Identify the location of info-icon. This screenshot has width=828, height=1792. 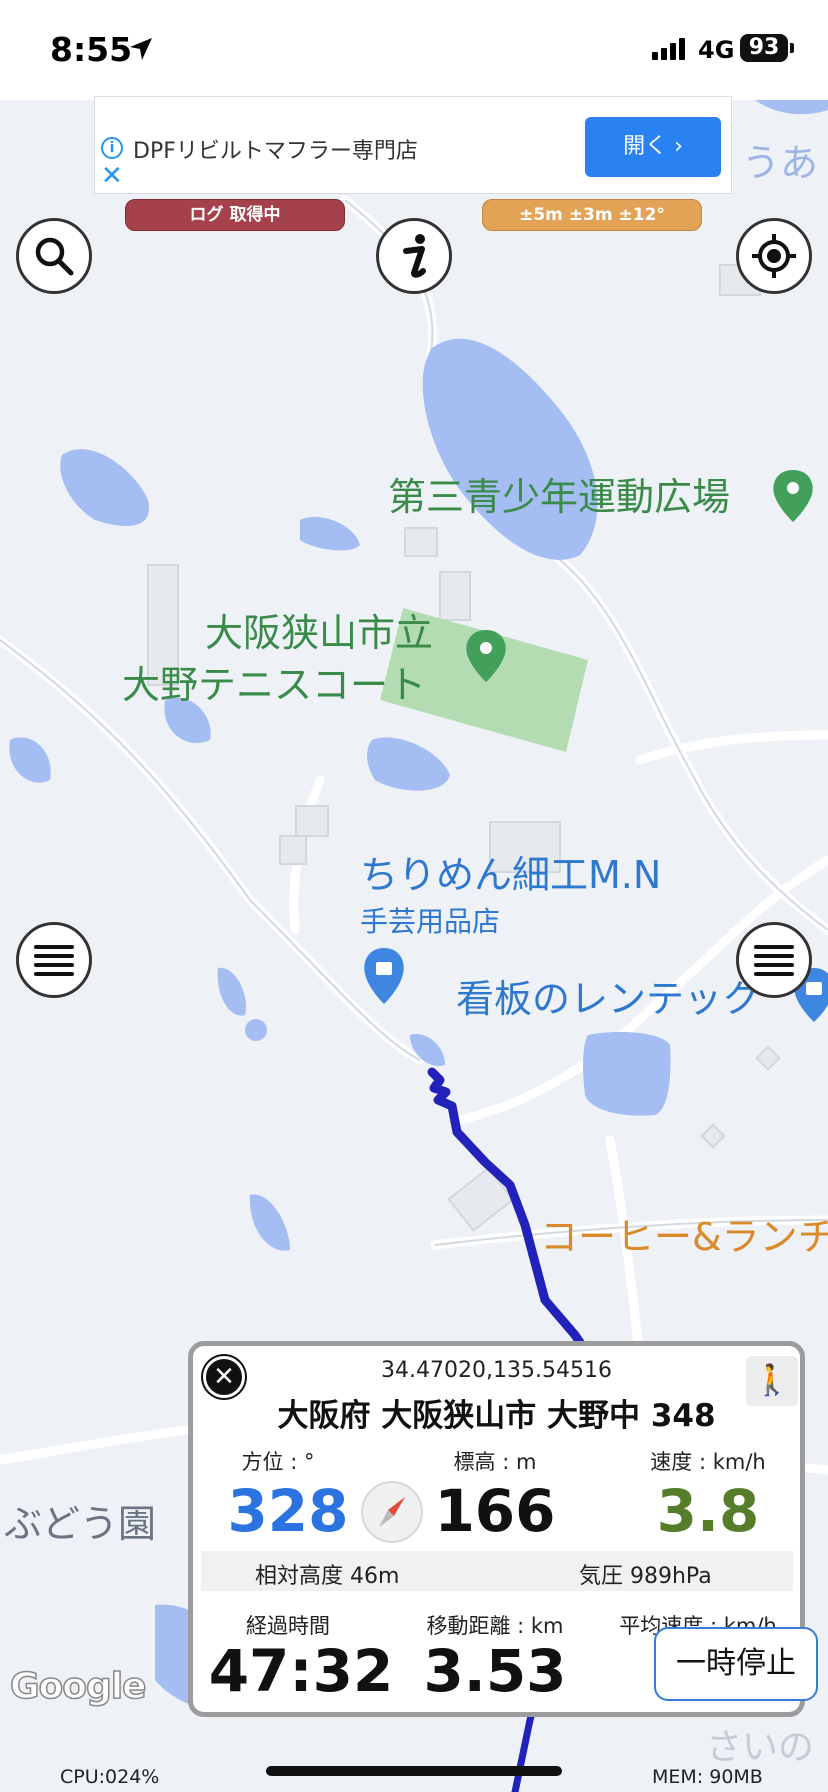
(414, 256).